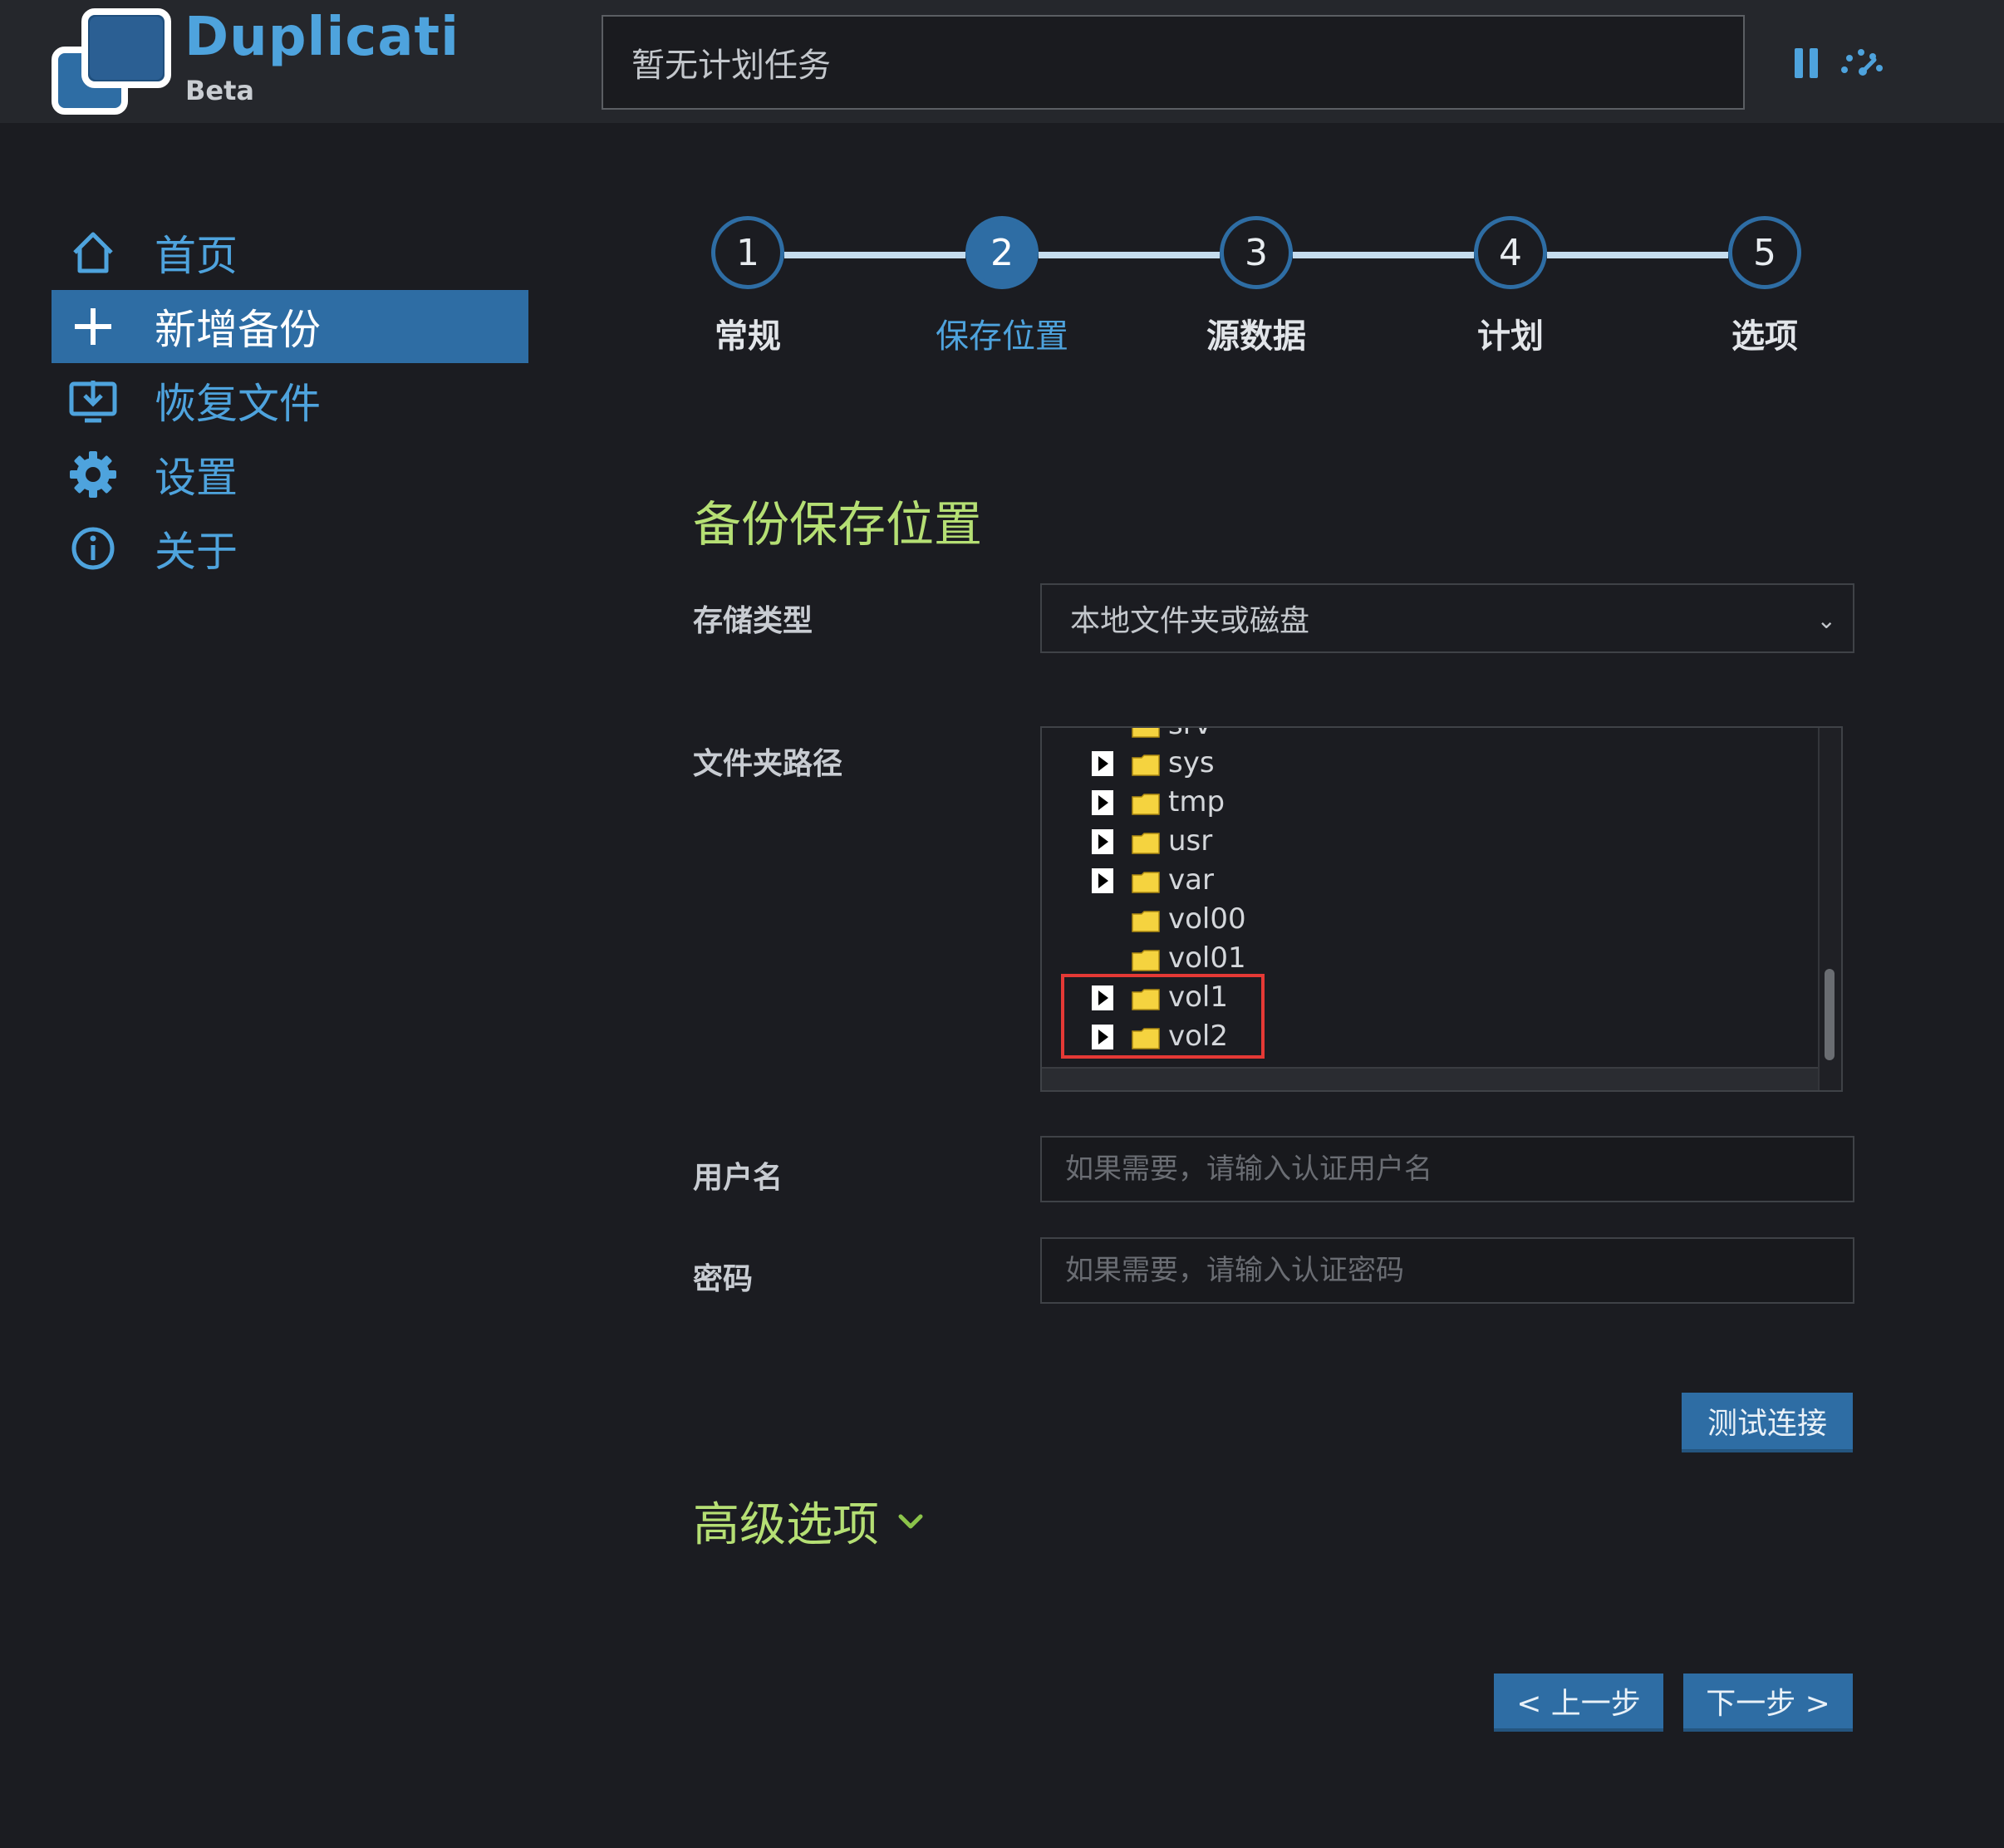  Describe the element at coordinates (1830, 1015) in the screenshot. I see `scrollbar-thumb` at that location.